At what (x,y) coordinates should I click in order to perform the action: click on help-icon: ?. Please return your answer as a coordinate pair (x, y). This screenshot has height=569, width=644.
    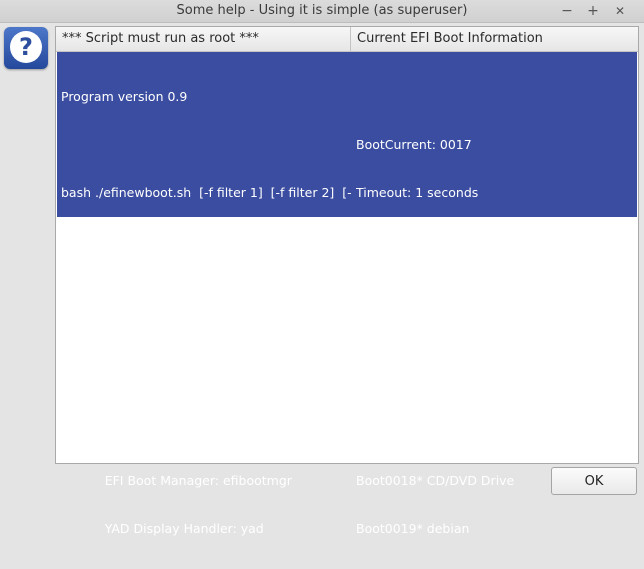
    Looking at the image, I should click on (26, 48).